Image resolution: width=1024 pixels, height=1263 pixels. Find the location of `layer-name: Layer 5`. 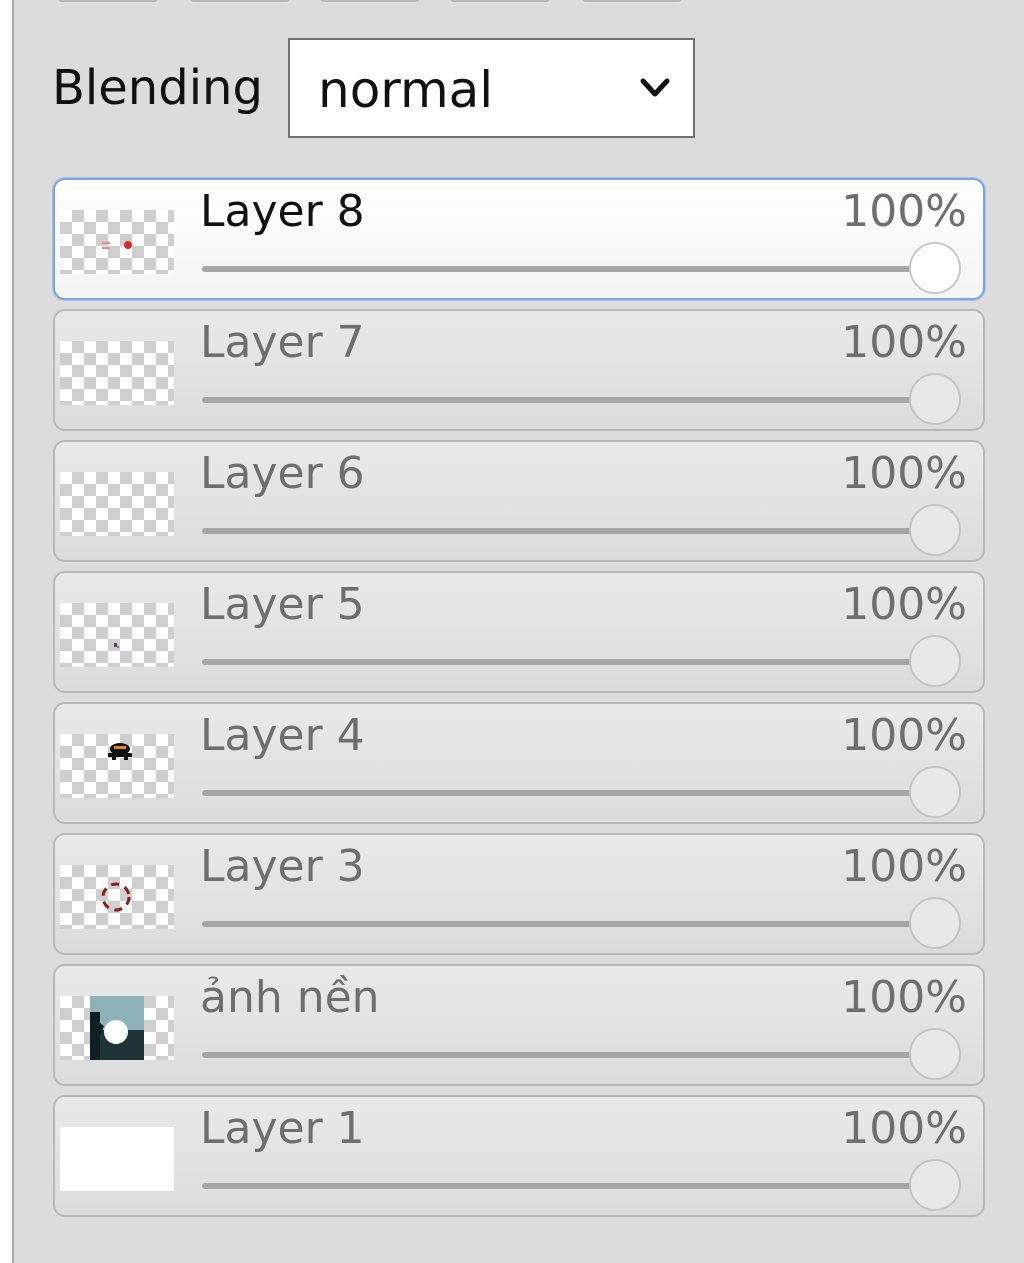

layer-name: Layer 5 is located at coordinates (282, 604).